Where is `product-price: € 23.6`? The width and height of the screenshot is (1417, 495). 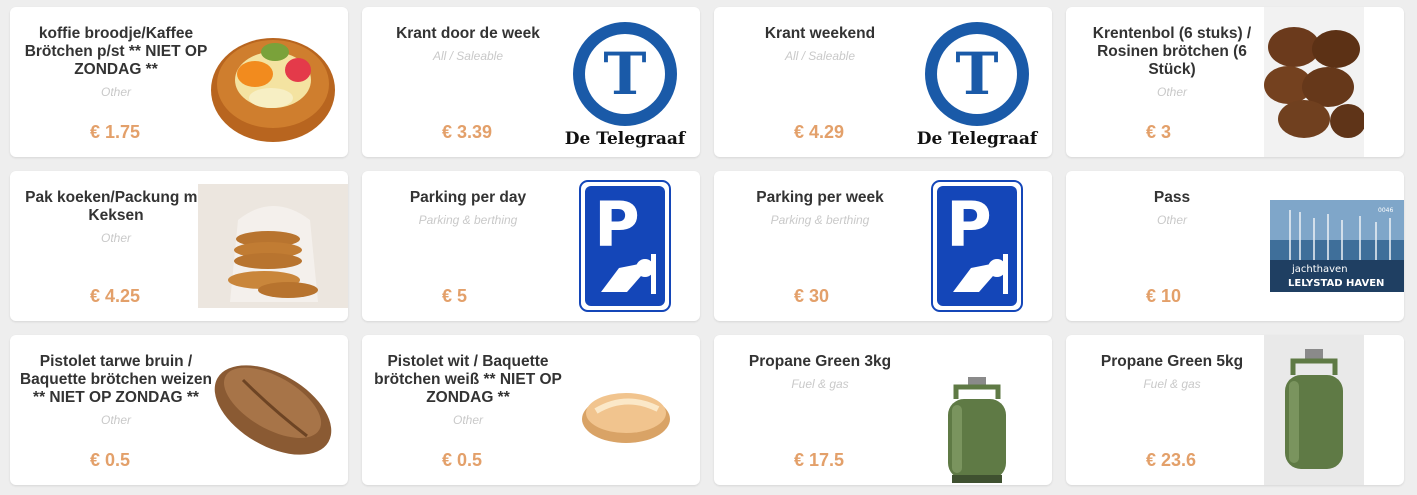 product-price: € 23.6 is located at coordinates (1171, 460).